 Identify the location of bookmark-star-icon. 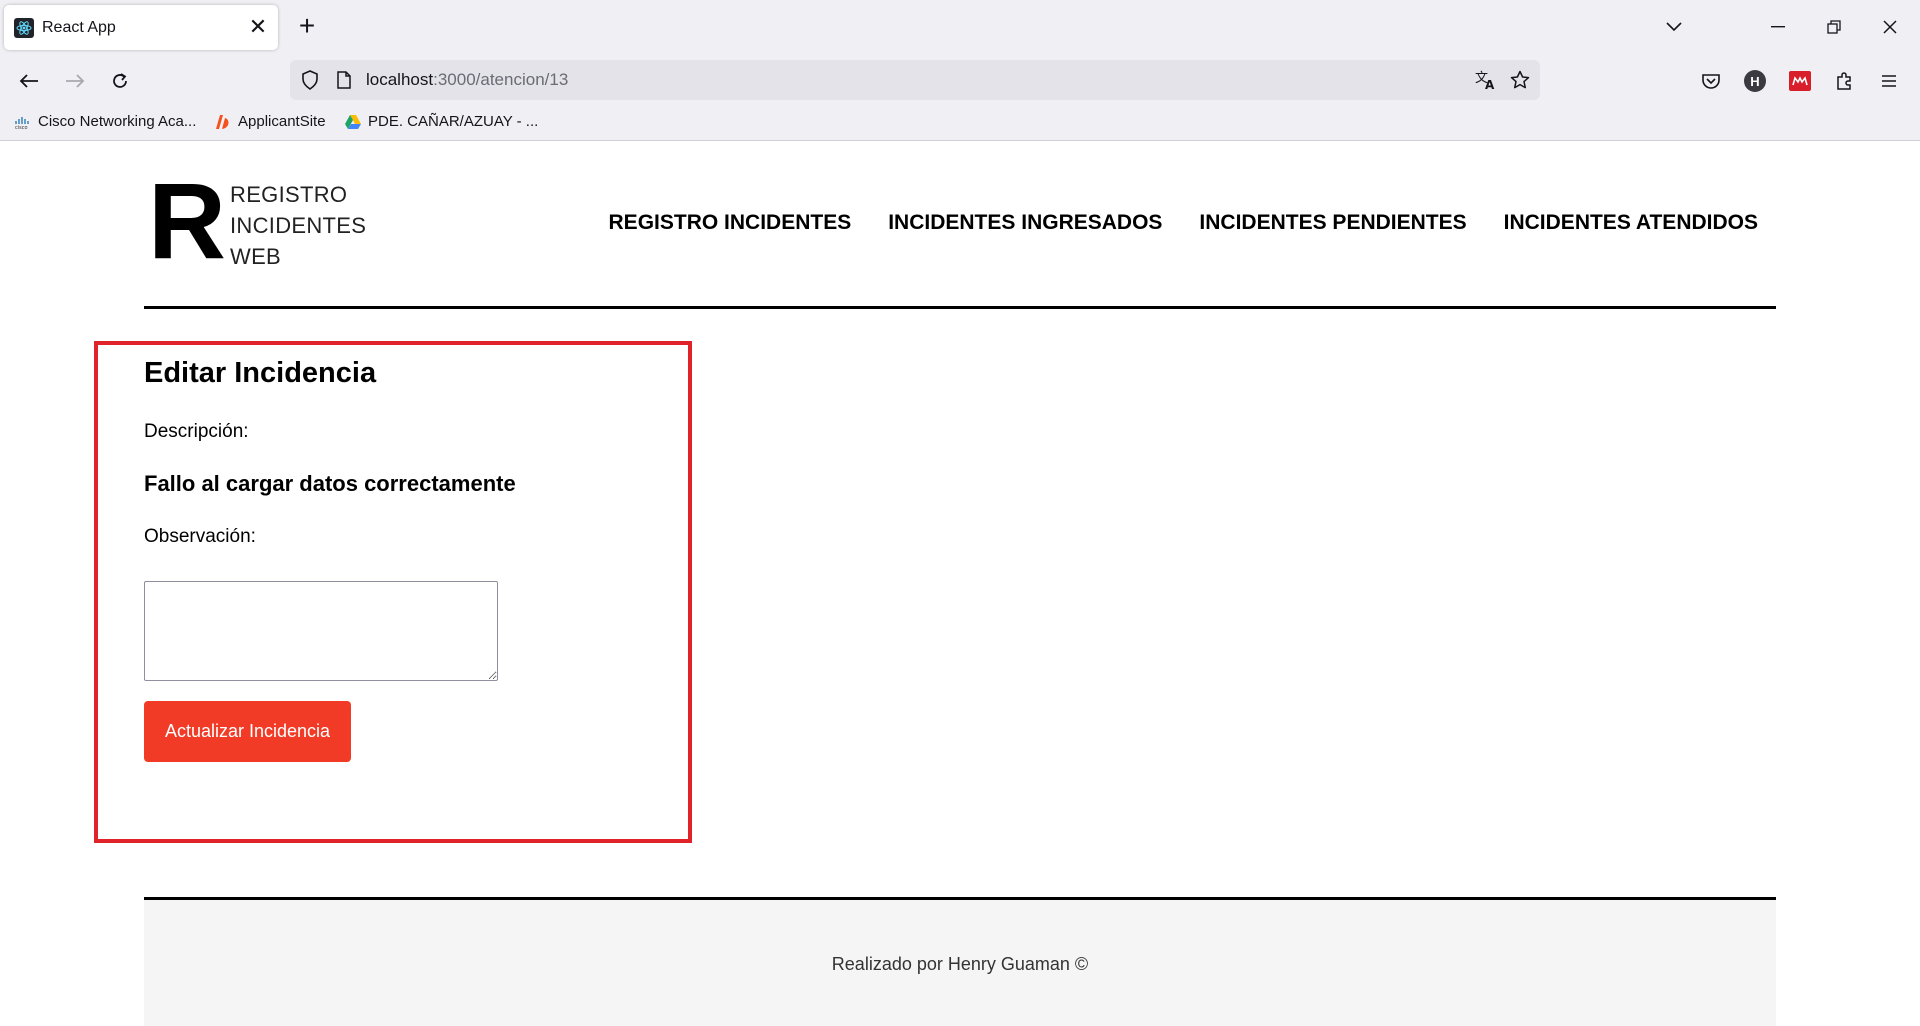
(1520, 80).